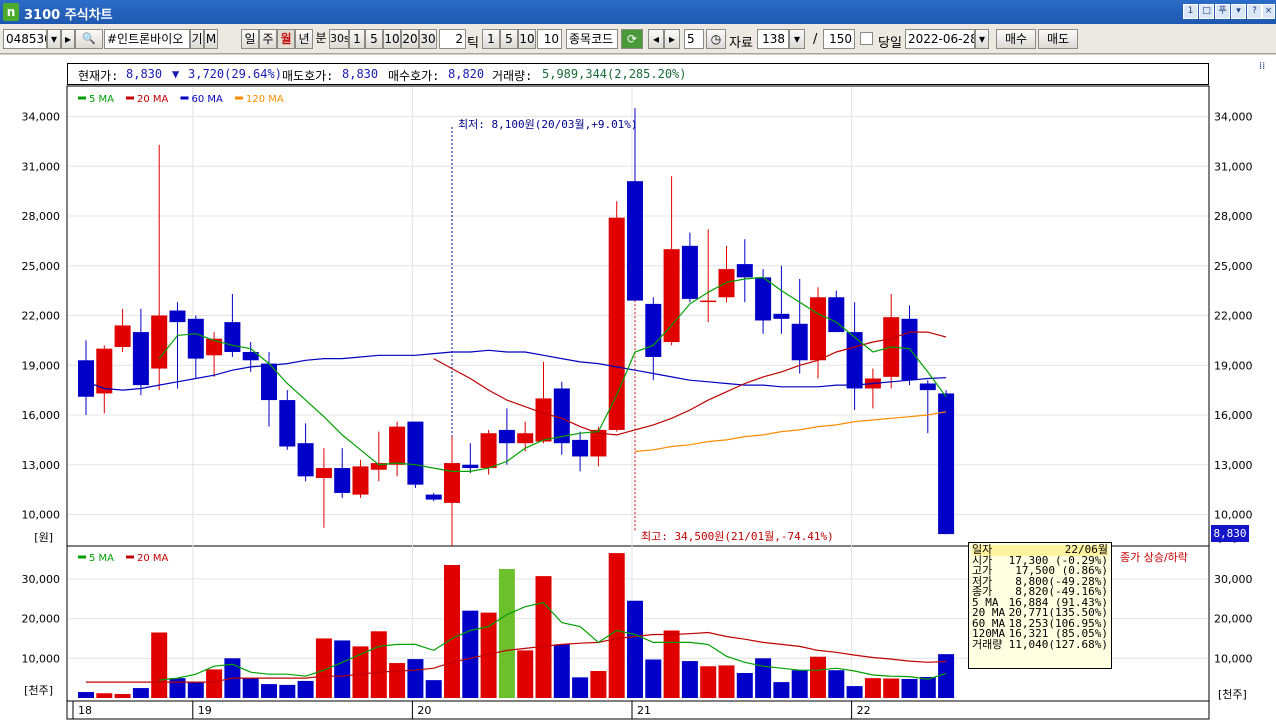 Image resolution: width=1276 pixels, height=723 pixels. I want to click on m-button: M, so click(211, 39).